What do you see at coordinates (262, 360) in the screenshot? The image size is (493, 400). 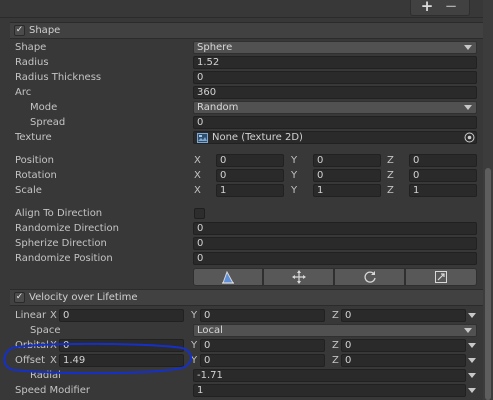 I see `offset-y-field: 0` at bounding box center [262, 360].